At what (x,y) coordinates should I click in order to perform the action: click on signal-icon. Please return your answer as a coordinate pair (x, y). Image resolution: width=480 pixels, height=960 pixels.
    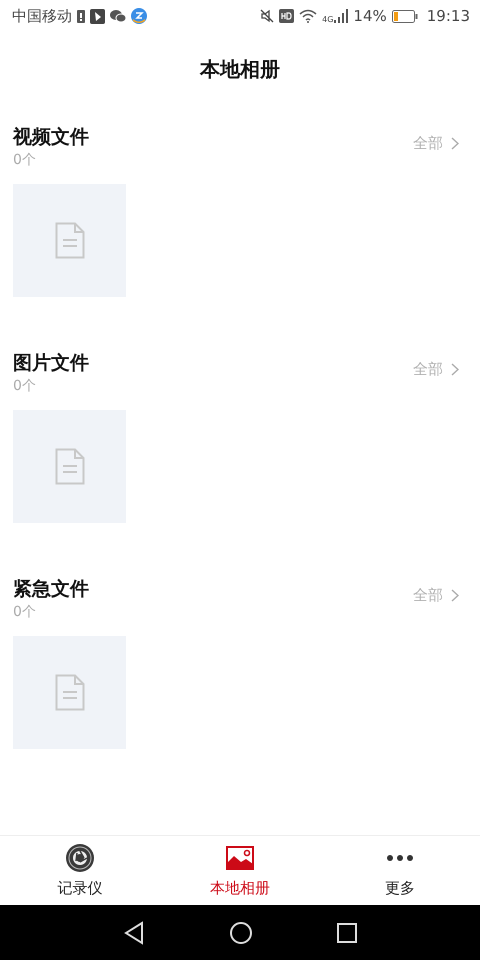
    Looking at the image, I should click on (341, 16).